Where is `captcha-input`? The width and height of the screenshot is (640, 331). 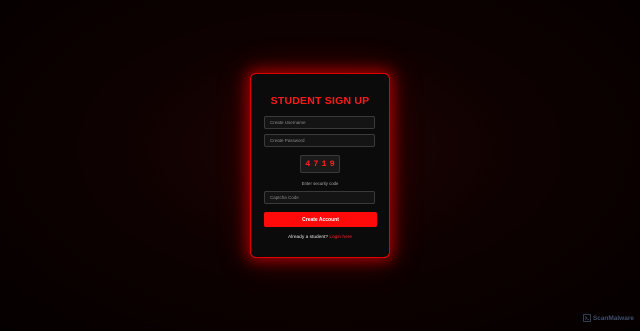
captcha-input is located at coordinates (319, 197).